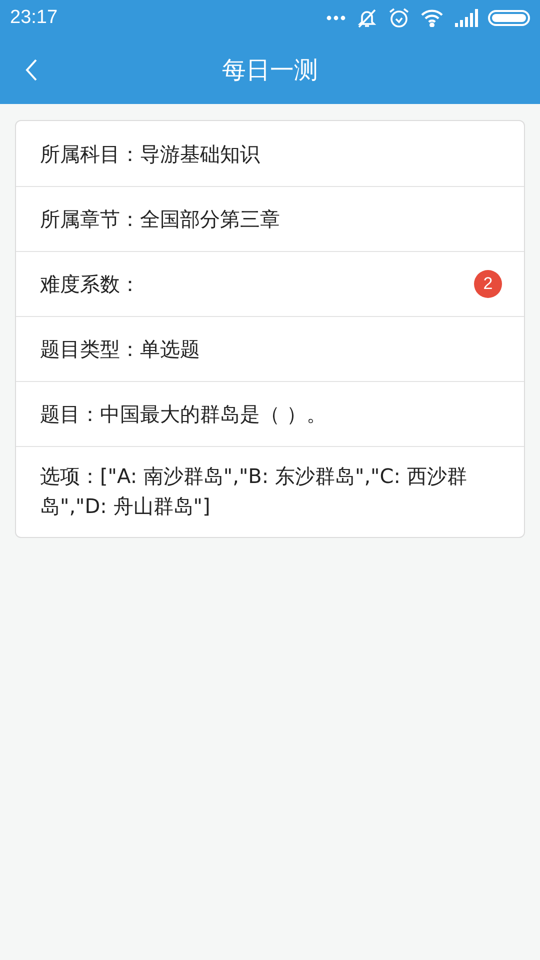 The width and height of the screenshot is (540, 960). I want to click on info-text: 所属章节：全国部分第三章, so click(160, 219).